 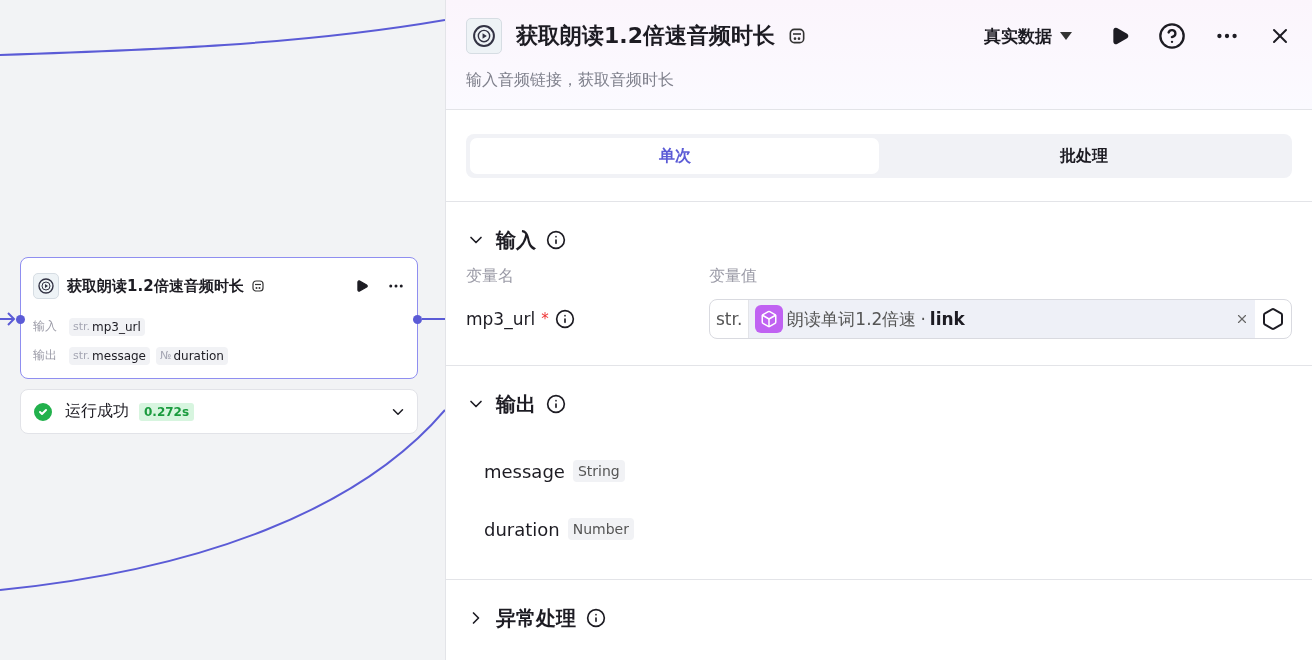 I want to click on variable-name: mp3_url, so click(x=501, y=319).